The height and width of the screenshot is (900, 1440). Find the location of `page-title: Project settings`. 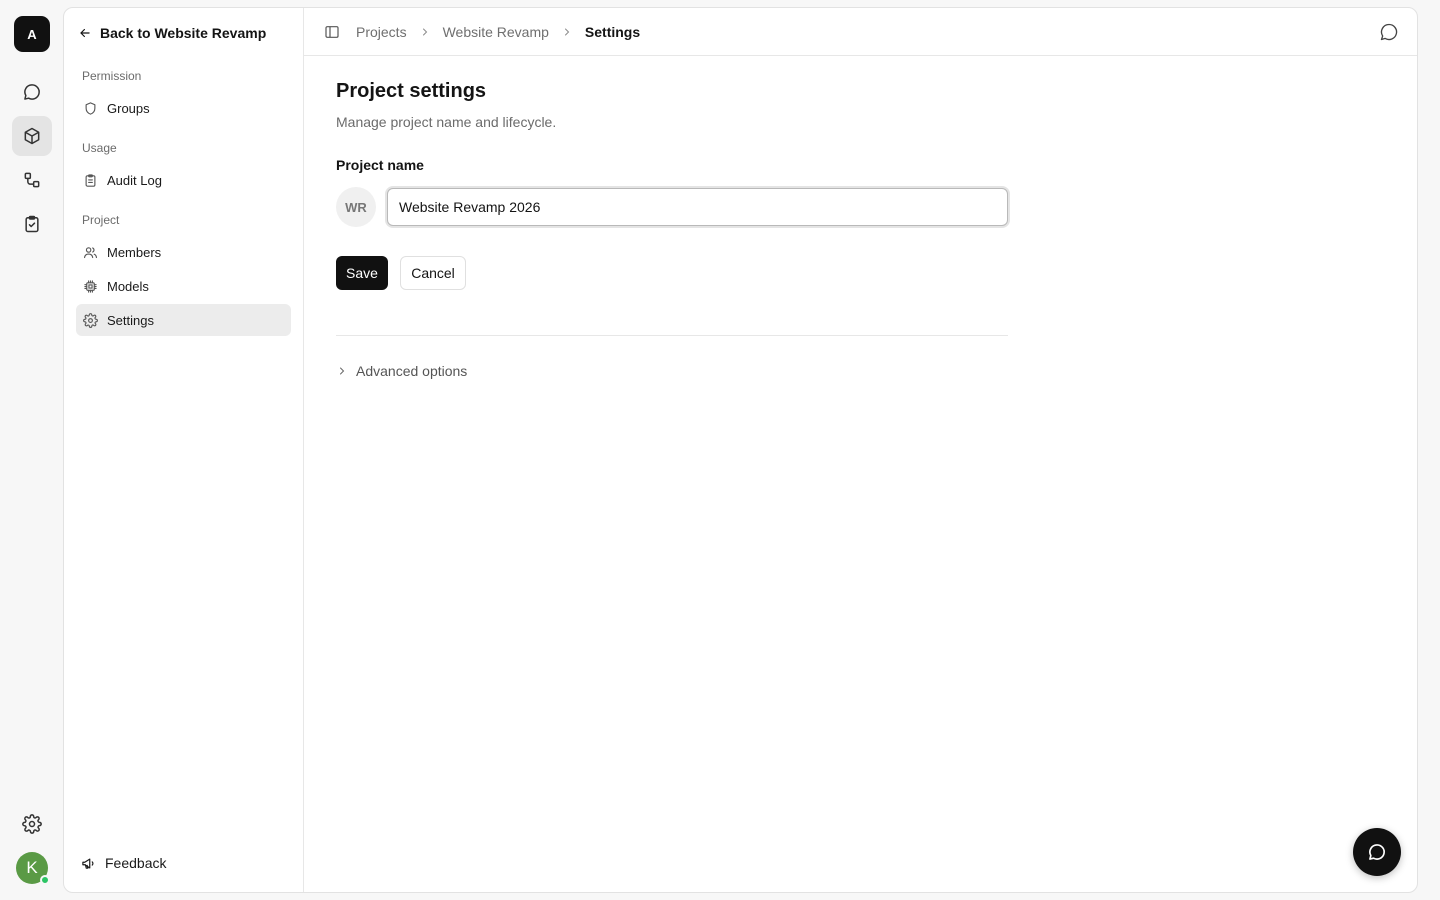

page-title: Project settings is located at coordinates (411, 91).